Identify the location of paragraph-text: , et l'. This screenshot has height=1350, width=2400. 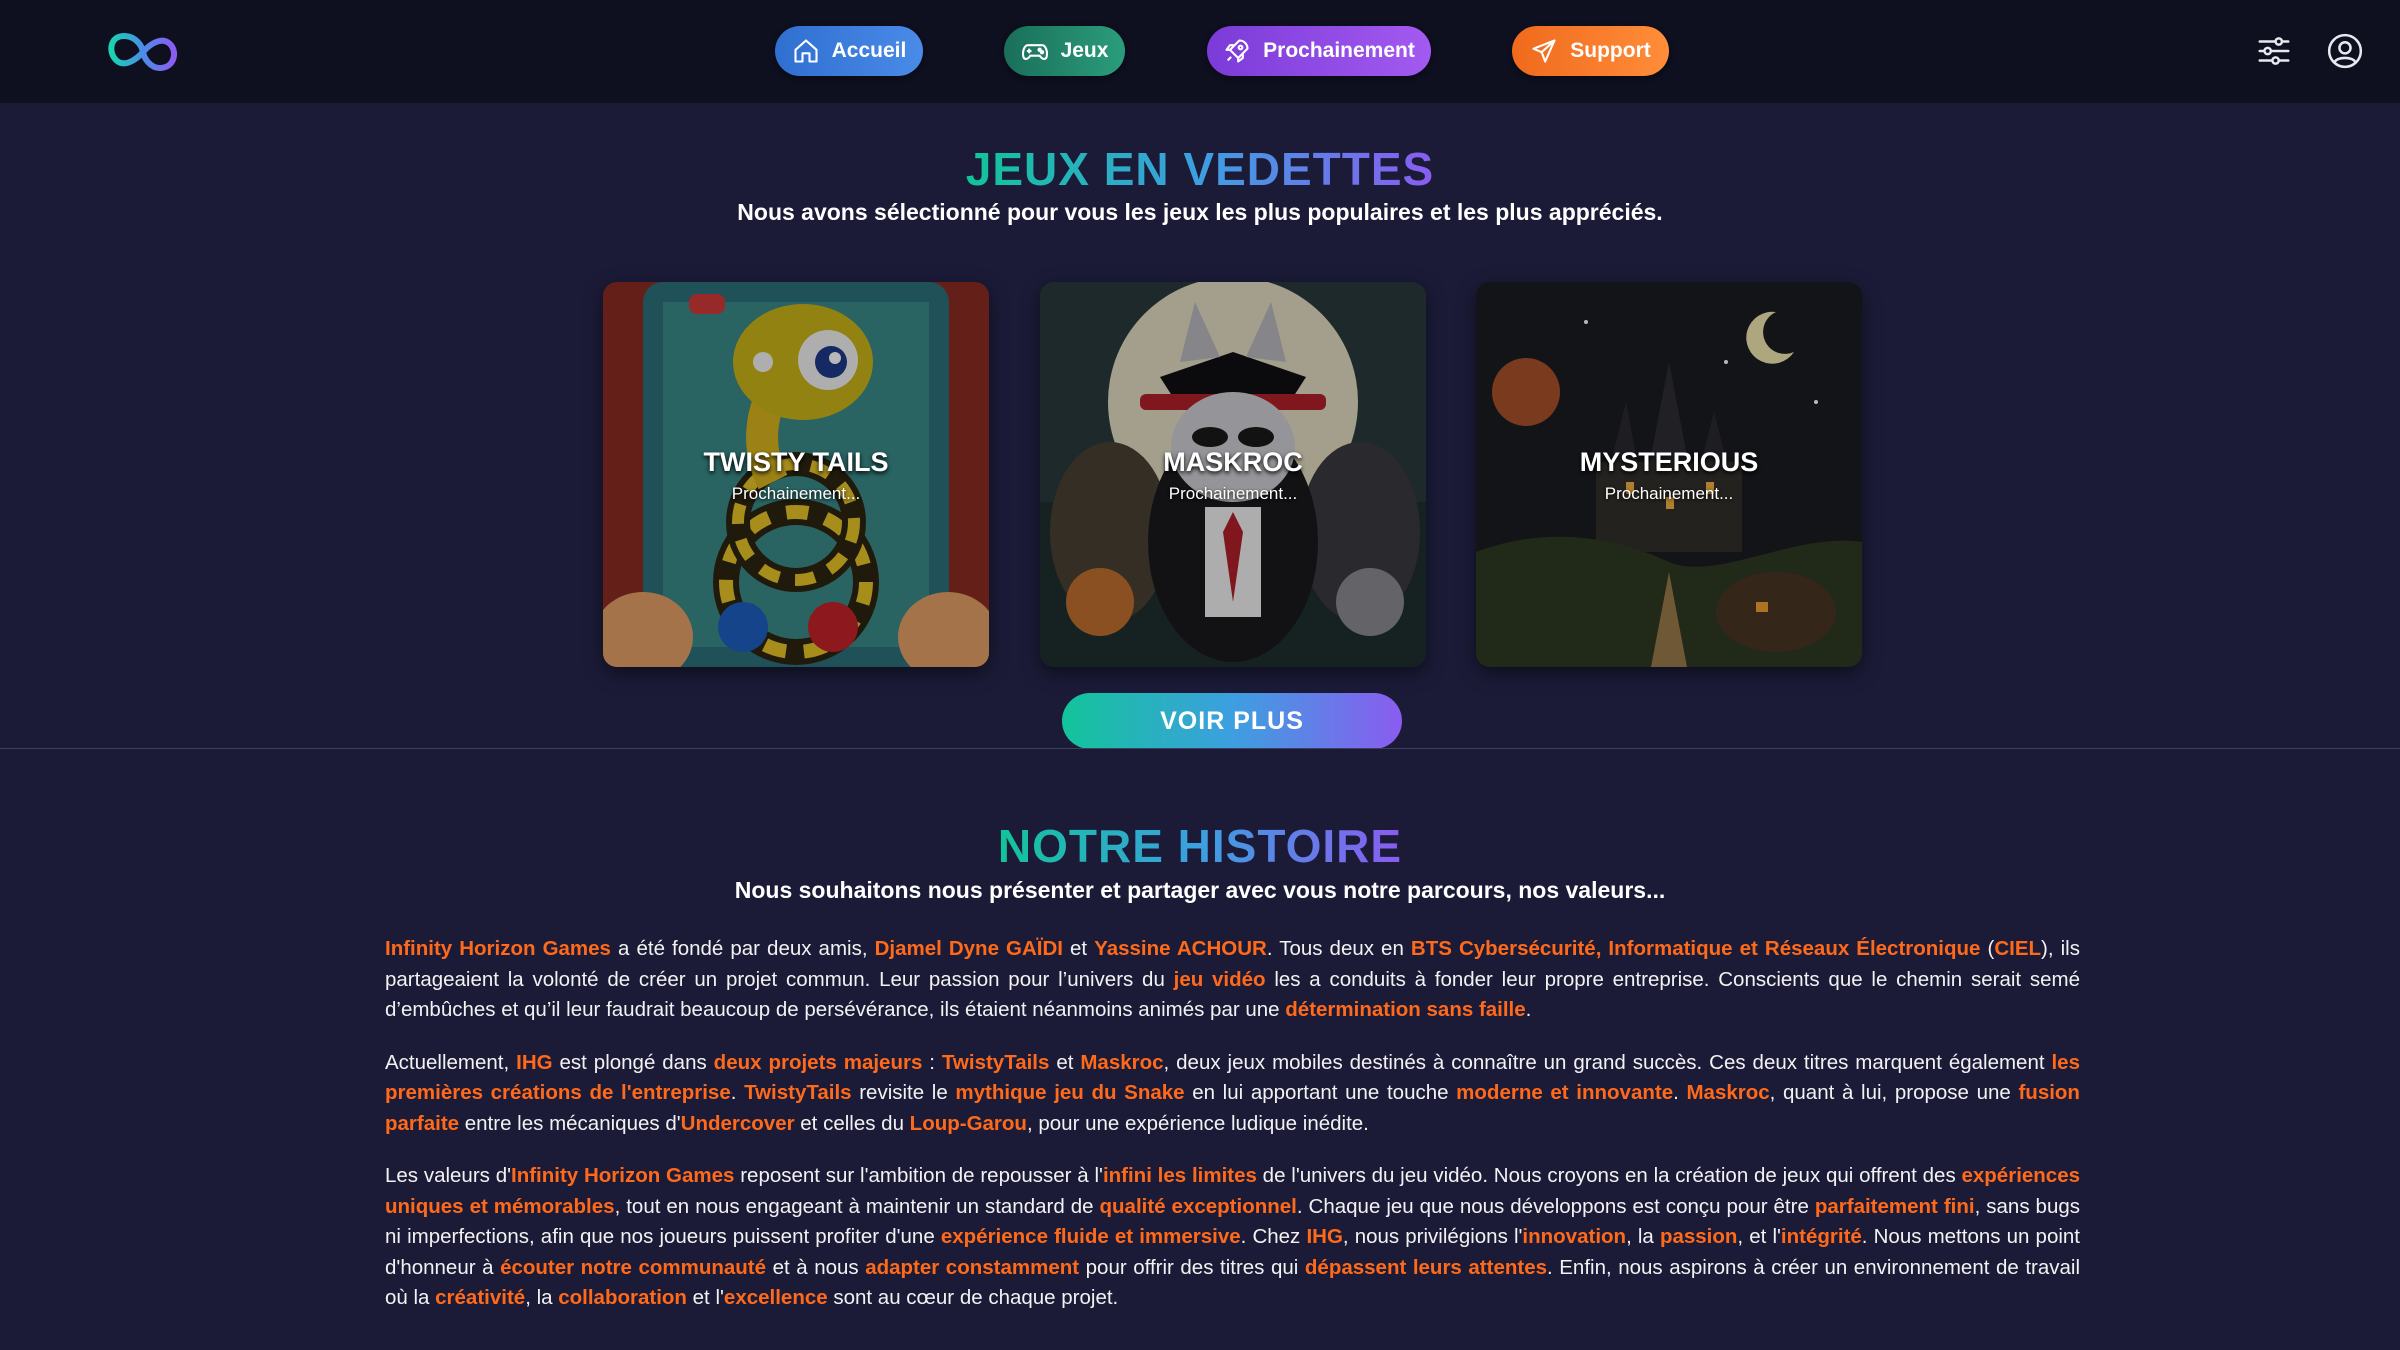
(1759, 1236).